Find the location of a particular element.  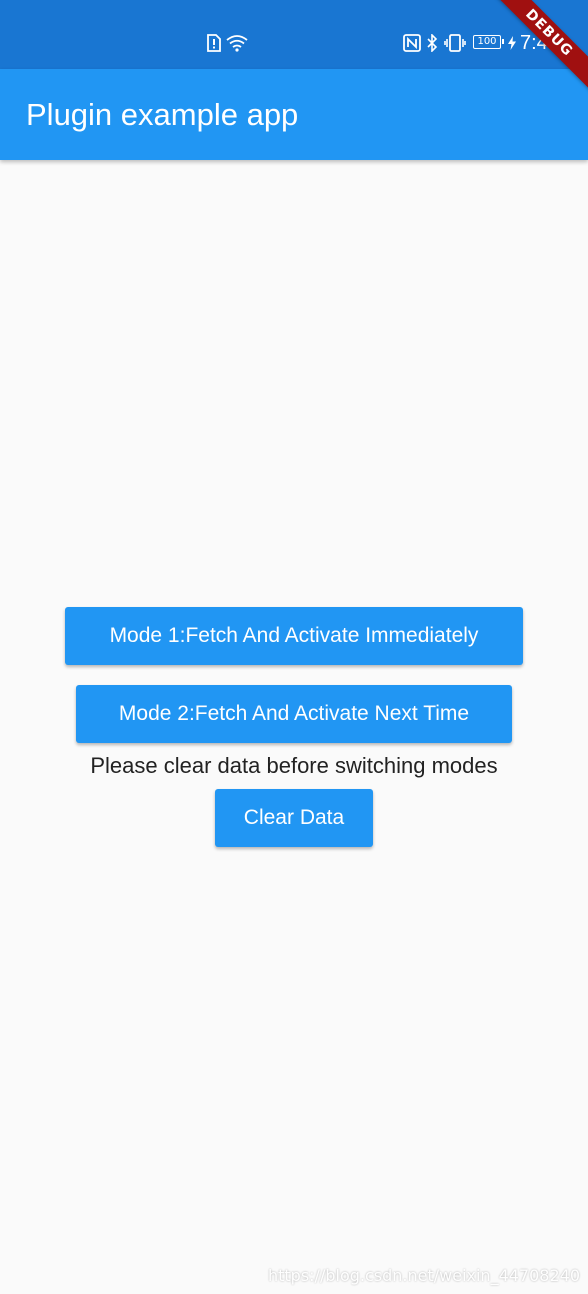

watermark: https://blog.csdn.net/weixin_44708240 is located at coordinates (423, 1275).